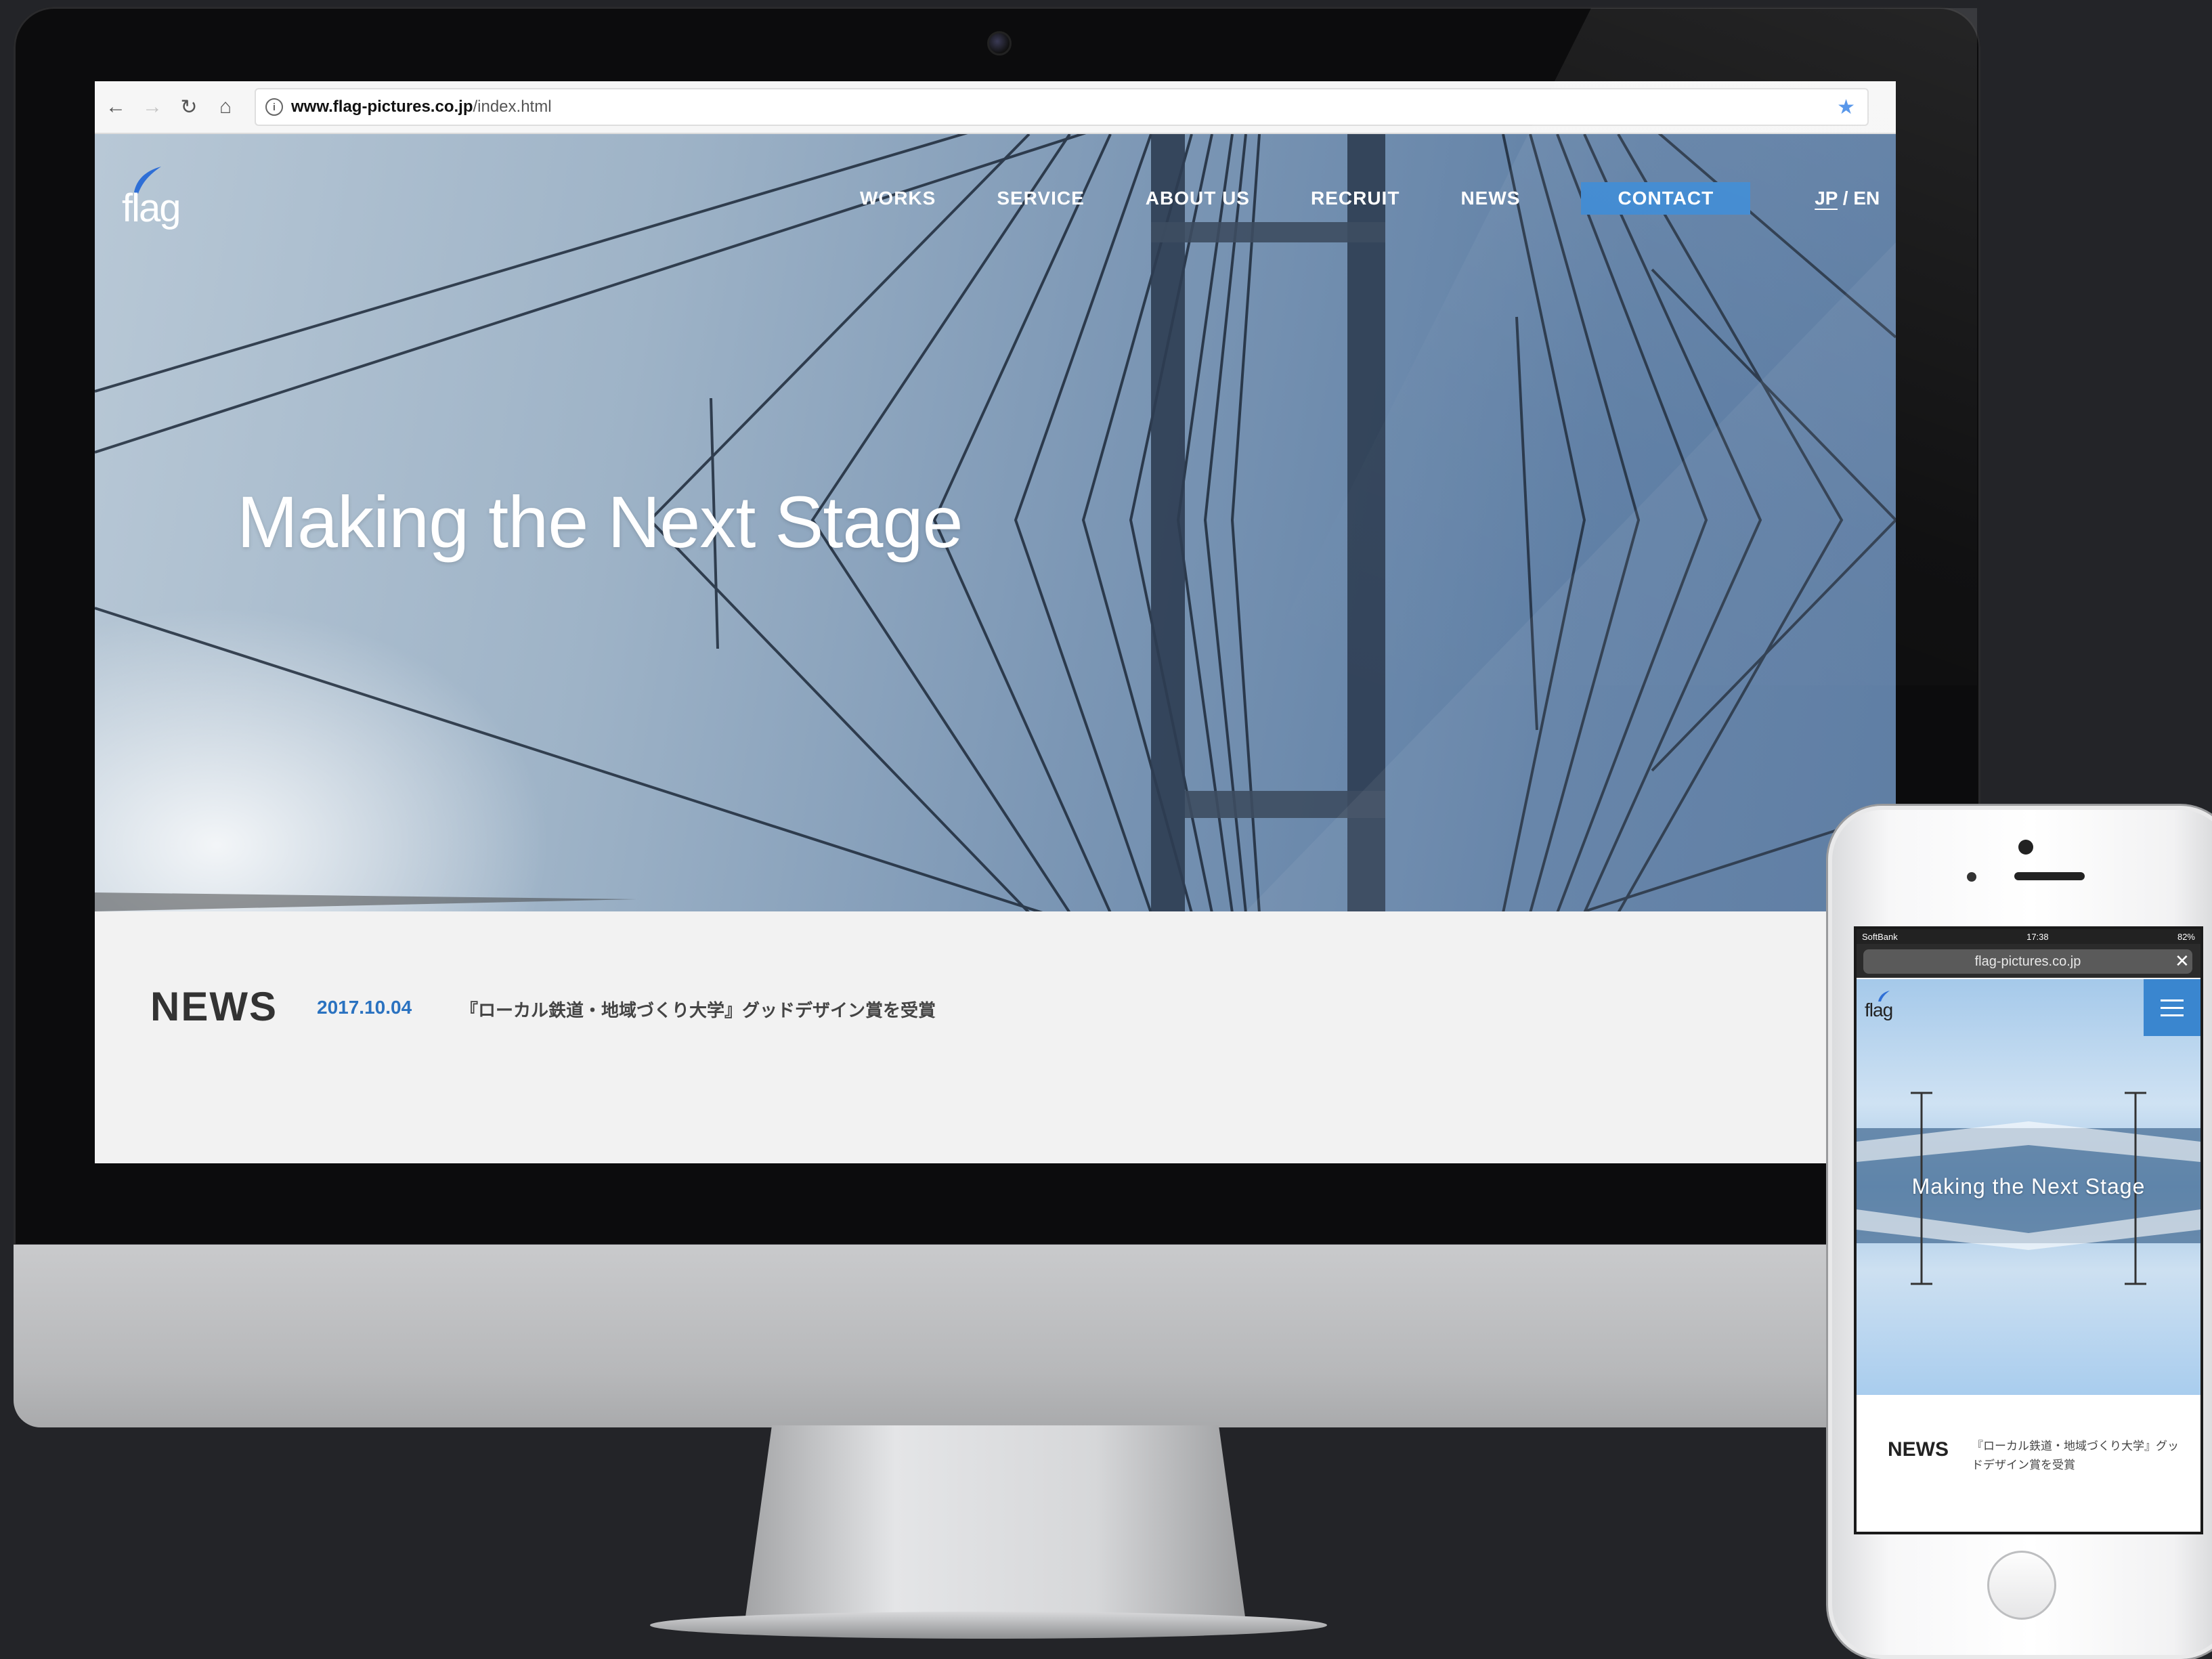 This screenshot has height=1659, width=2212. Describe the element at coordinates (1000, 43) in the screenshot. I see `camera-icon` at that location.